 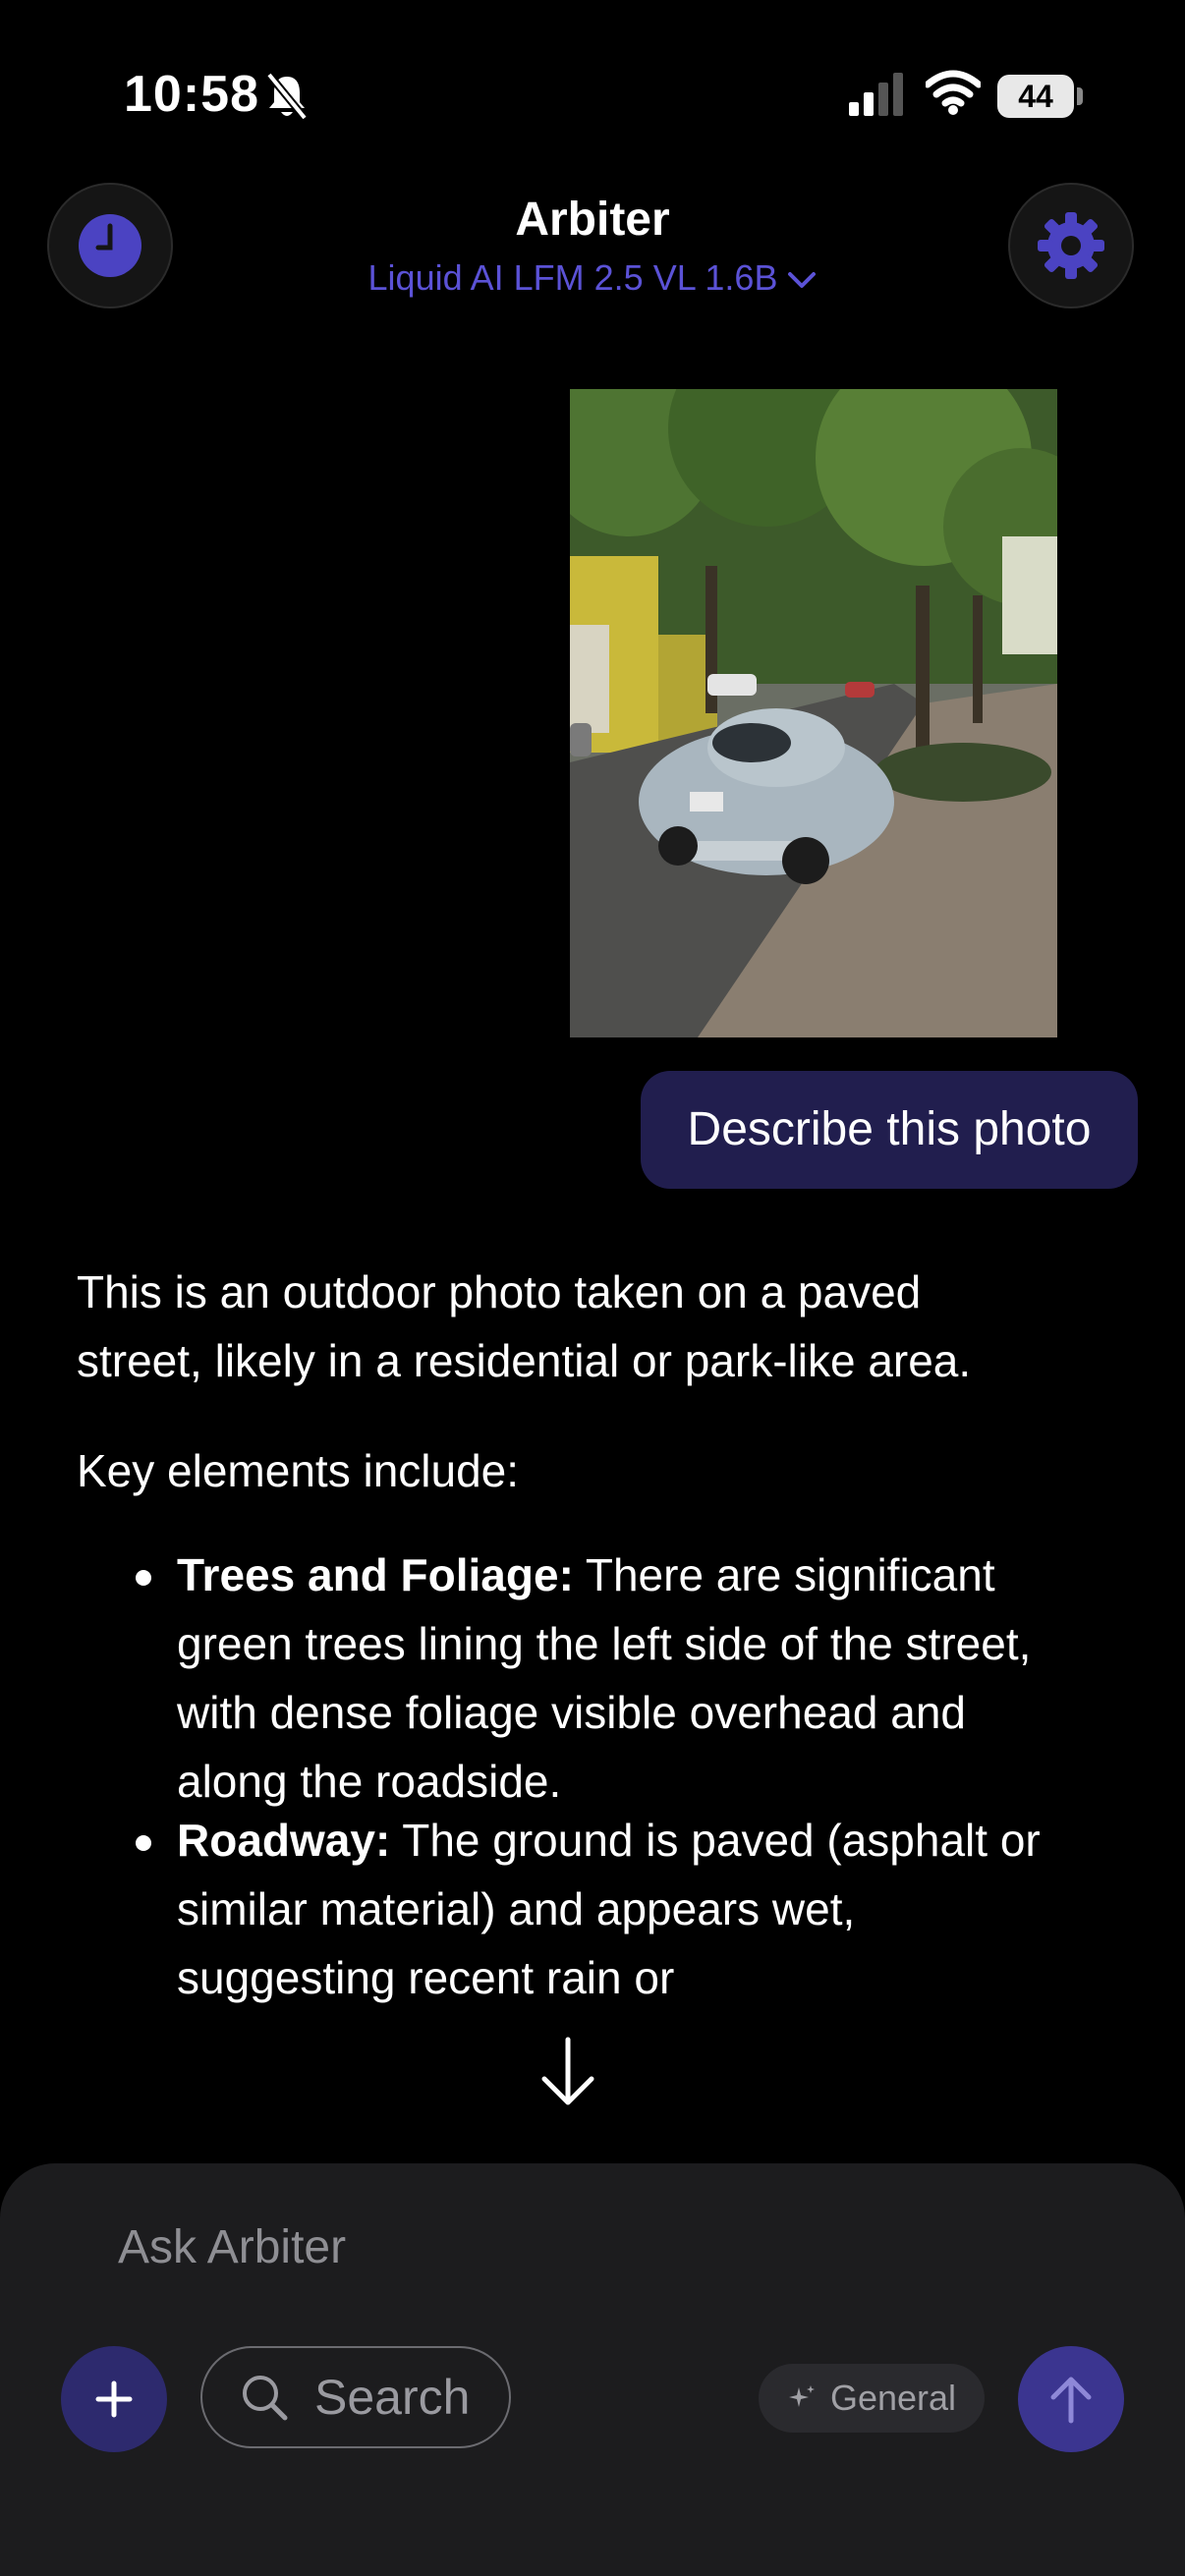 I want to click on model-selector: Liquid AI LFM 2.5 VL 1.6B, so click(x=592, y=278).